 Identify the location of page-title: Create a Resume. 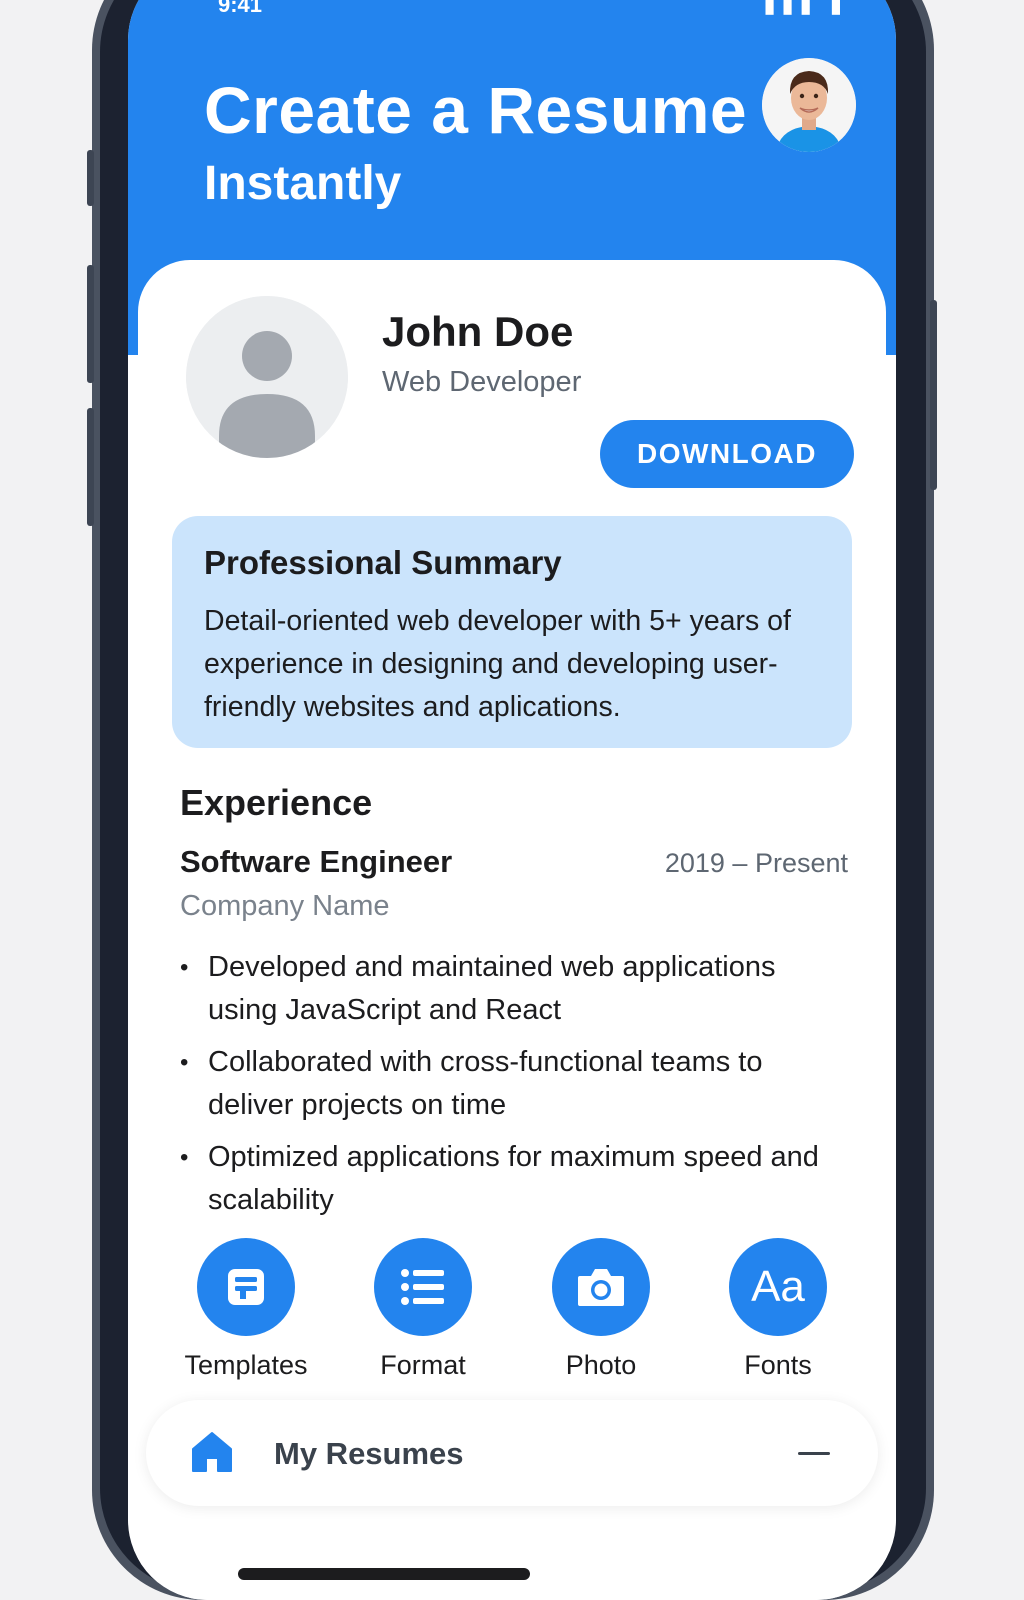
(476, 110).